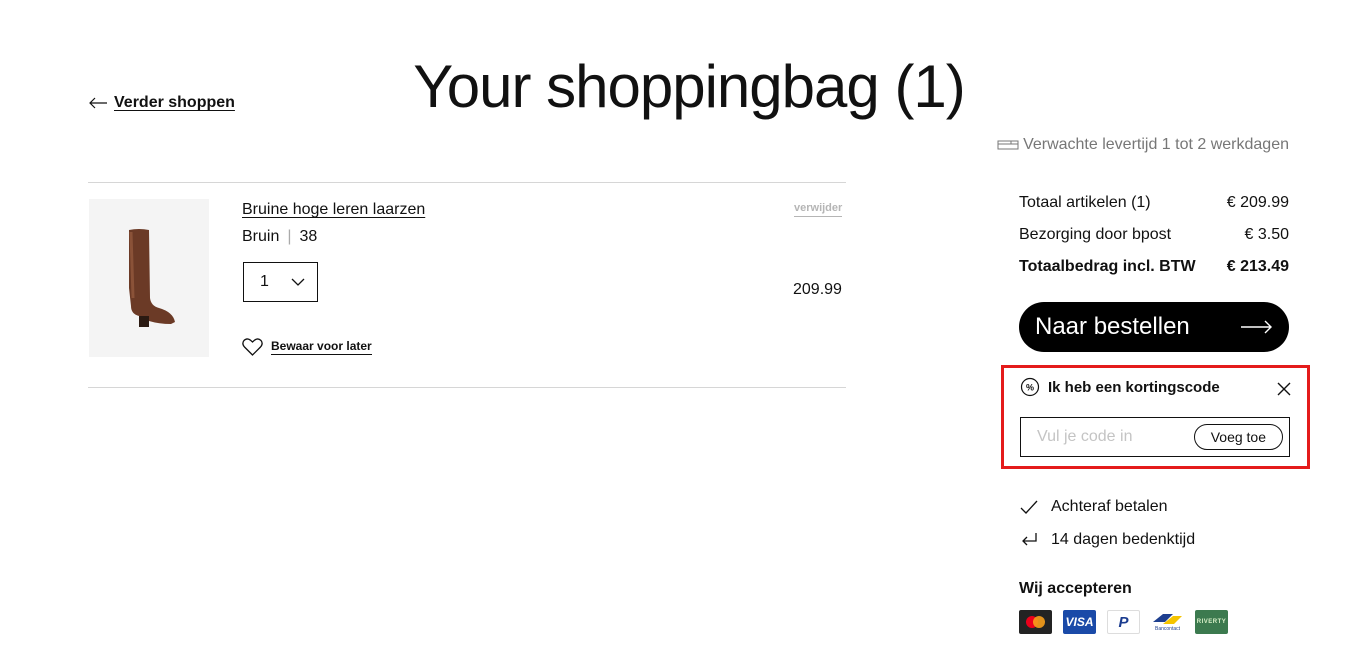 Image resolution: width=1351 pixels, height=668 pixels. I want to click on discount-code-panel: % Ik heb een kortingscode Voeg toe, so click(1155, 417).